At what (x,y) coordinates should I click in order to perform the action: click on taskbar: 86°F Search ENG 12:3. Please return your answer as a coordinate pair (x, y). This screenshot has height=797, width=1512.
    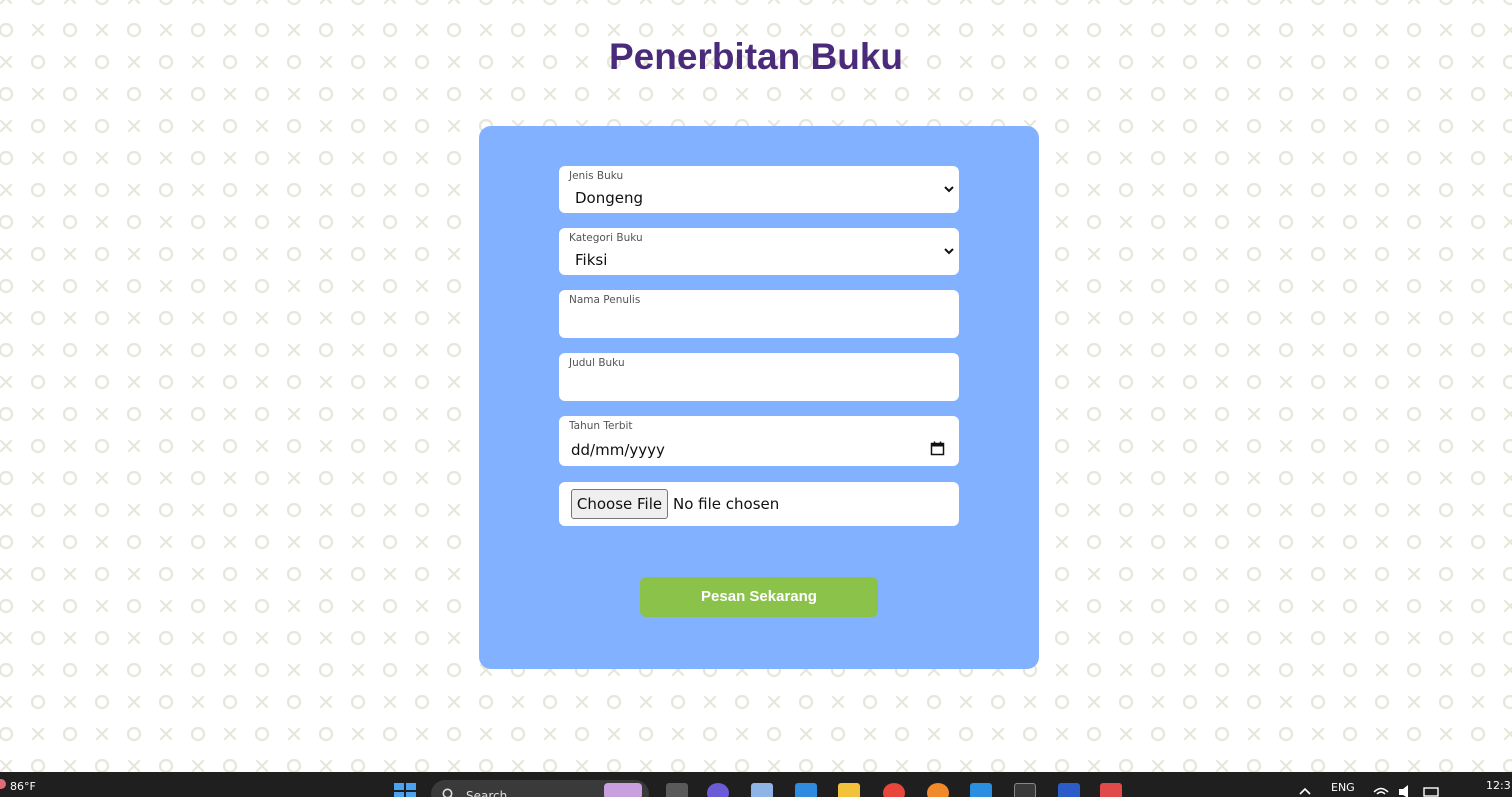
    Looking at the image, I should click on (756, 784).